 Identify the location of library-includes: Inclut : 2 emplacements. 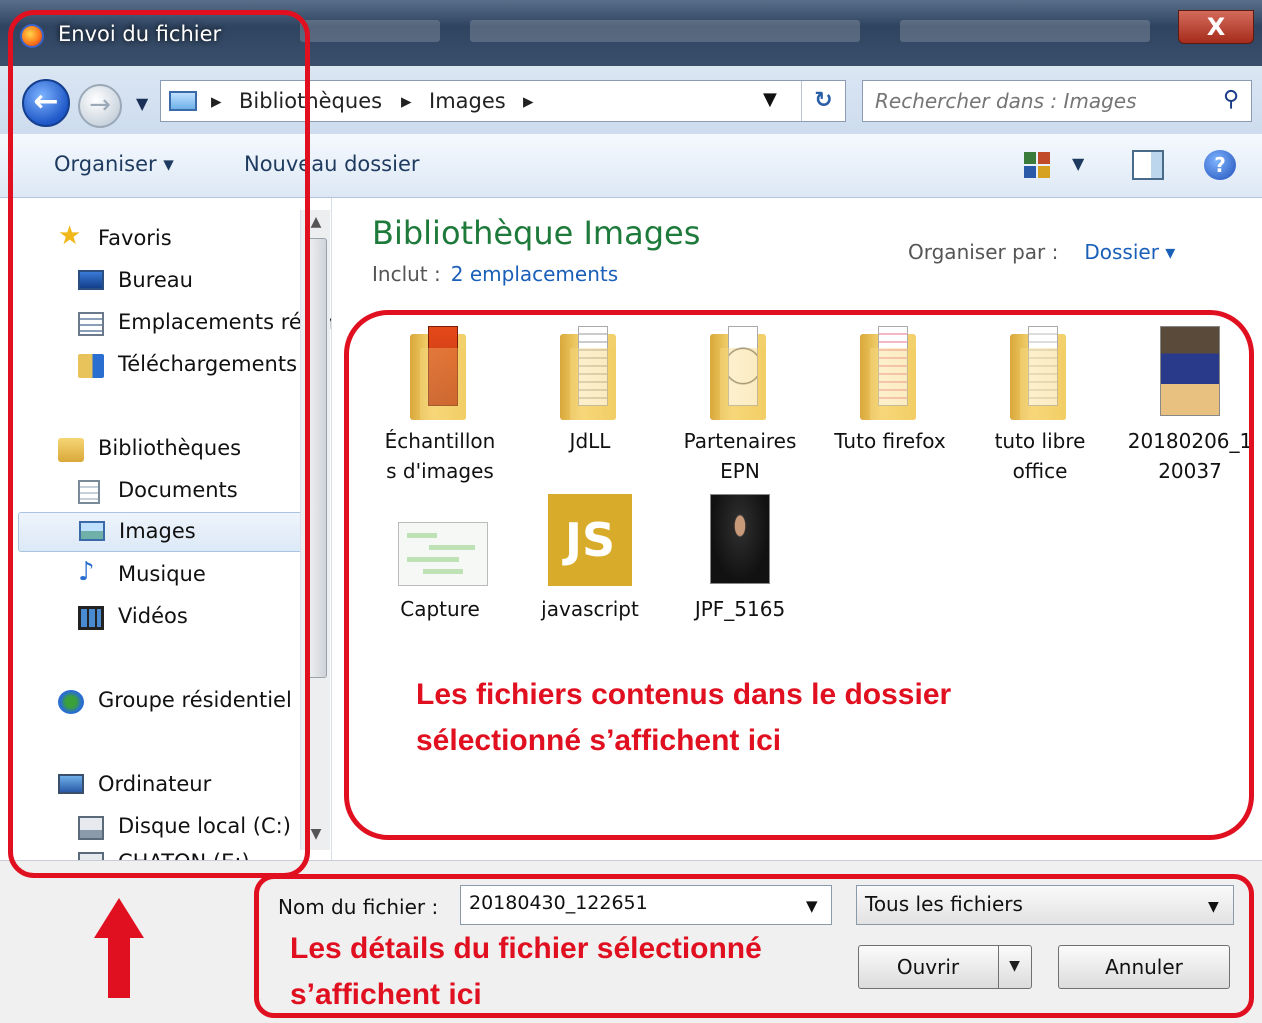
(495, 274).